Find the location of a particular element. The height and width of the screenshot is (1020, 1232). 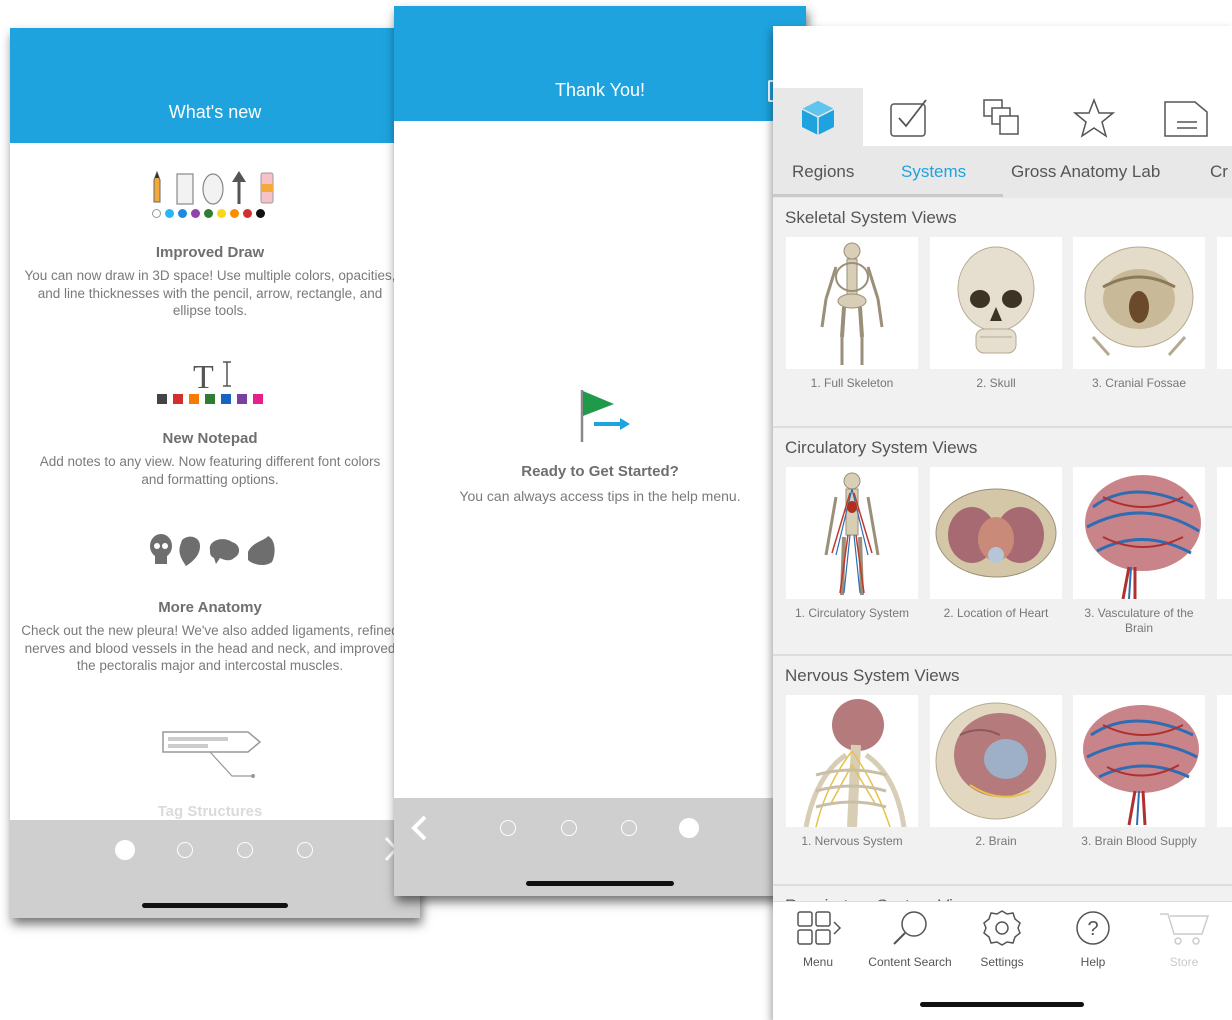

thumb-nervous-system is located at coordinates (852, 761).